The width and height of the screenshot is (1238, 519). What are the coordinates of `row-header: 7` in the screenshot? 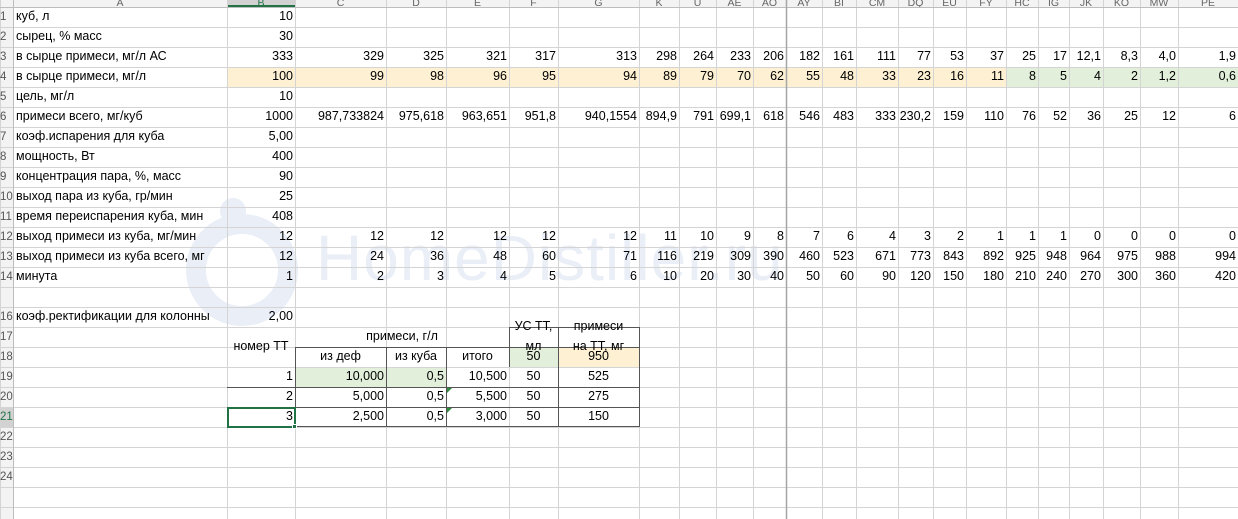 It's located at (6, 137).